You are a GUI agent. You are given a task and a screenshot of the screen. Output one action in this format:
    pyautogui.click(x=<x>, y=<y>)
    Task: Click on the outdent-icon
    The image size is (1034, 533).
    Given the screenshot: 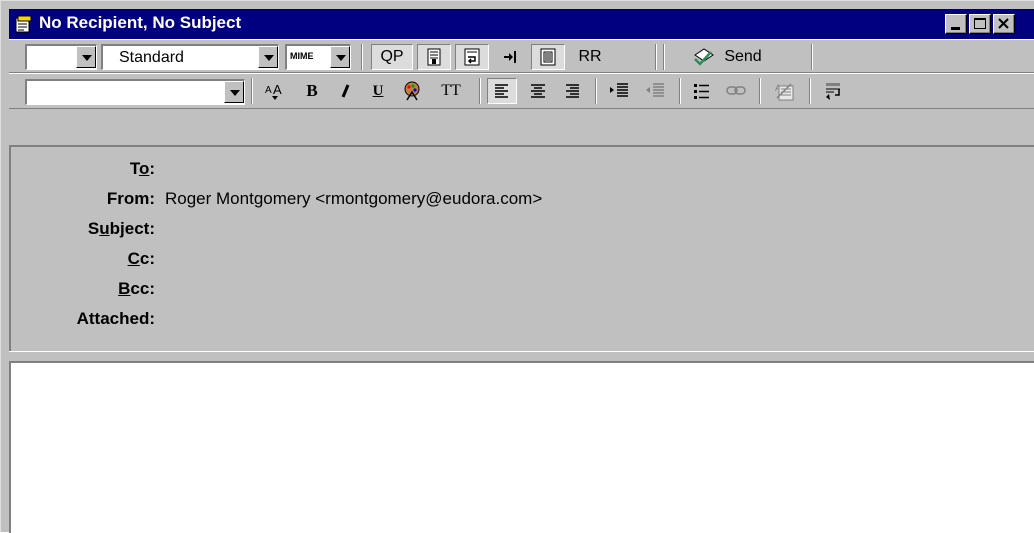 What is the action you would take?
    pyautogui.click(x=655, y=90)
    